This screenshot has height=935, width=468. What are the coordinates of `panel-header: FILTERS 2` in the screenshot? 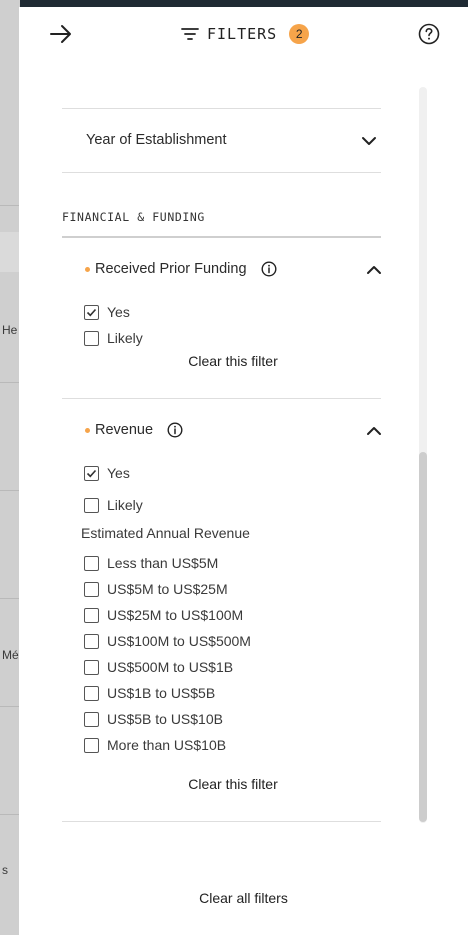 It's located at (243, 36).